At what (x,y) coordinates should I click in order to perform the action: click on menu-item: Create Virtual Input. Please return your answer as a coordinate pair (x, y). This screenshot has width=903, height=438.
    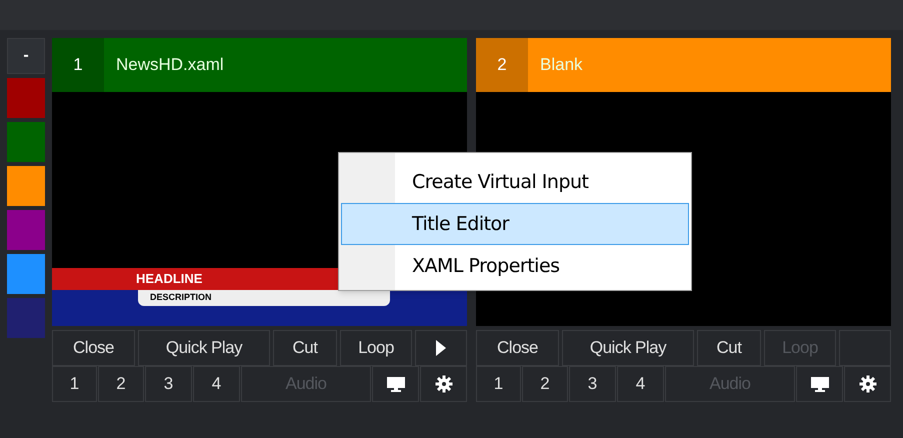
    Looking at the image, I should click on (515, 182).